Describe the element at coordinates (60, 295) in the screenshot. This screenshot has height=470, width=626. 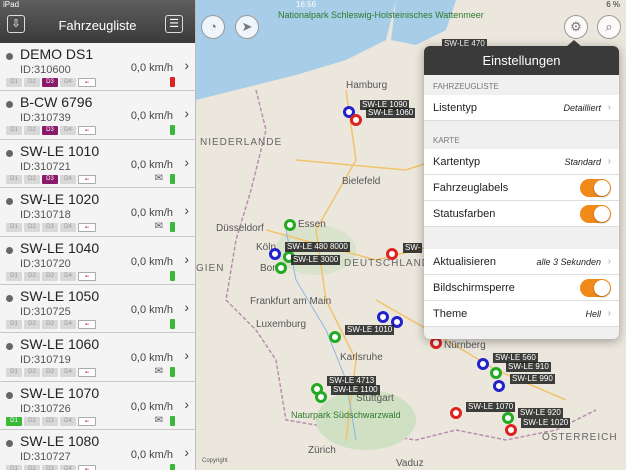
I see `vehicle-name: SW-LE 1050` at that location.